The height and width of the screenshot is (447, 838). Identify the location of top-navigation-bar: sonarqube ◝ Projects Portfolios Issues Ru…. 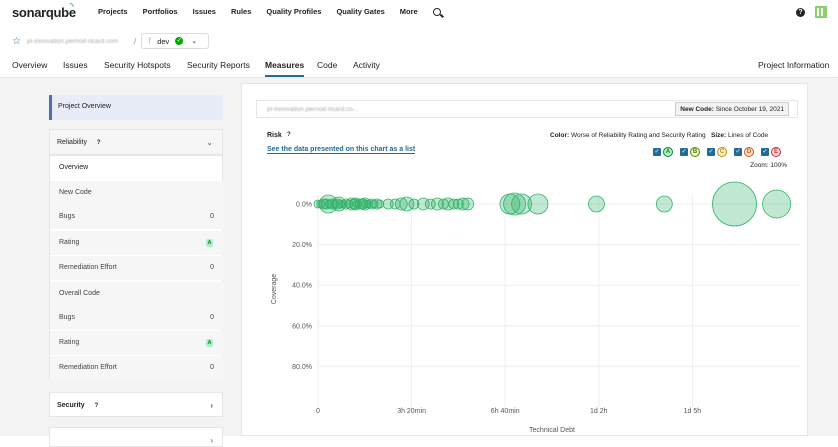
(419, 13).